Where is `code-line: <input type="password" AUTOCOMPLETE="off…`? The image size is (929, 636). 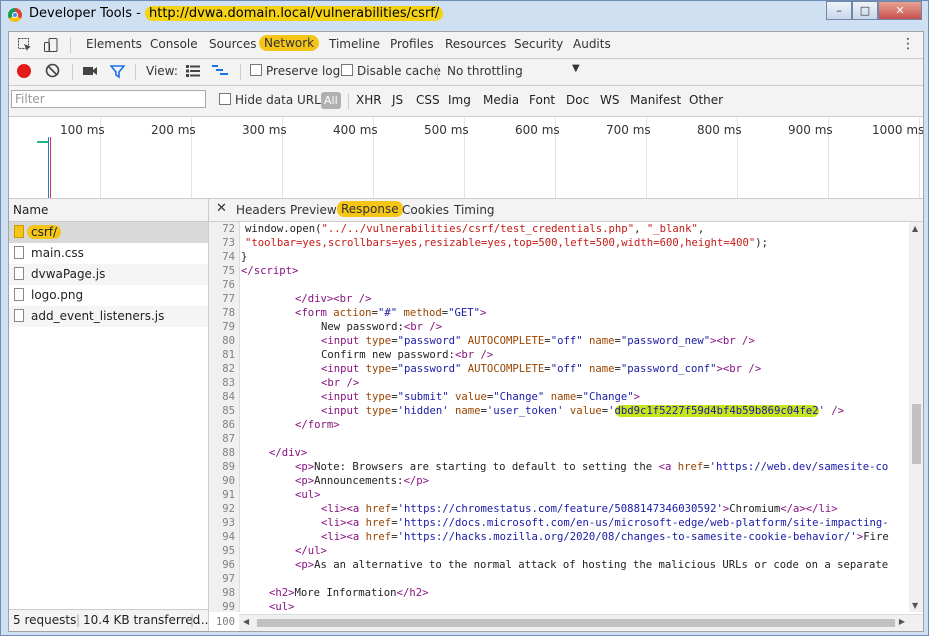
code-line: <input type="password" AUTOCOMPLETE="off… is located at coordinates (541, 369).